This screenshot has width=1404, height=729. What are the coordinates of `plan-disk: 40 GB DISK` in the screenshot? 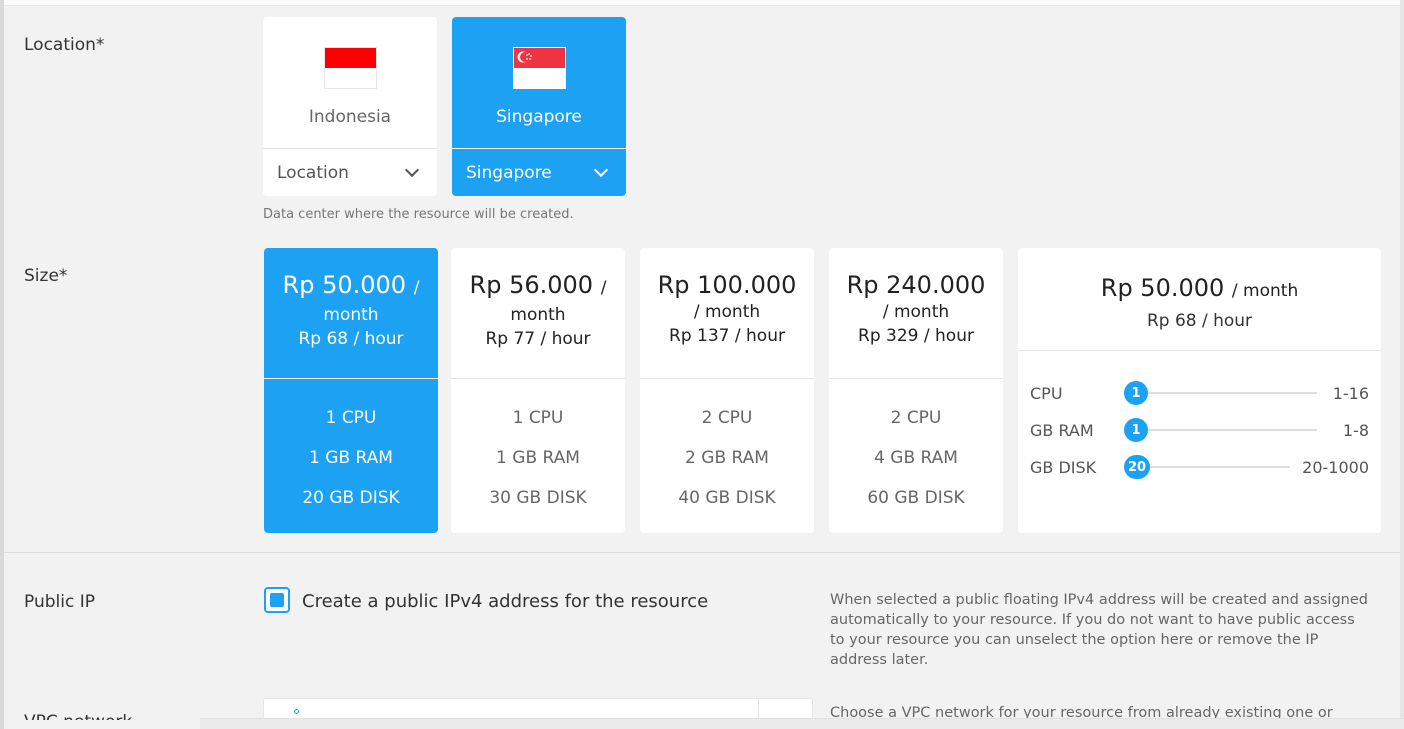 It's located at (727, 498).